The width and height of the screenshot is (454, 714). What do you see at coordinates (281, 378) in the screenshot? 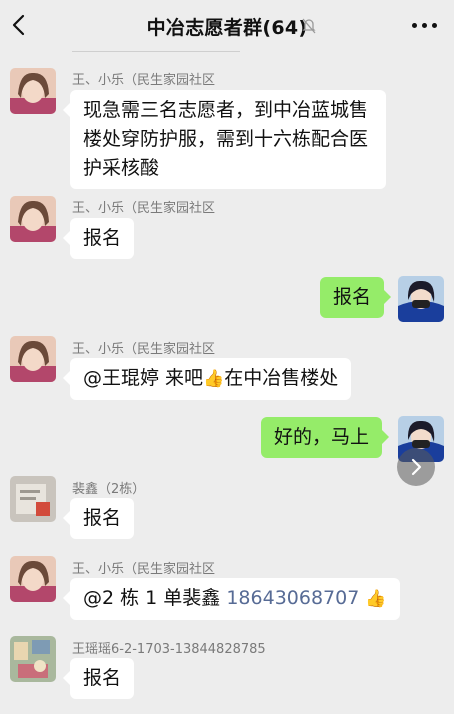
I see `message-text: 在中冶售楼处` at bounding box center [281, 378].